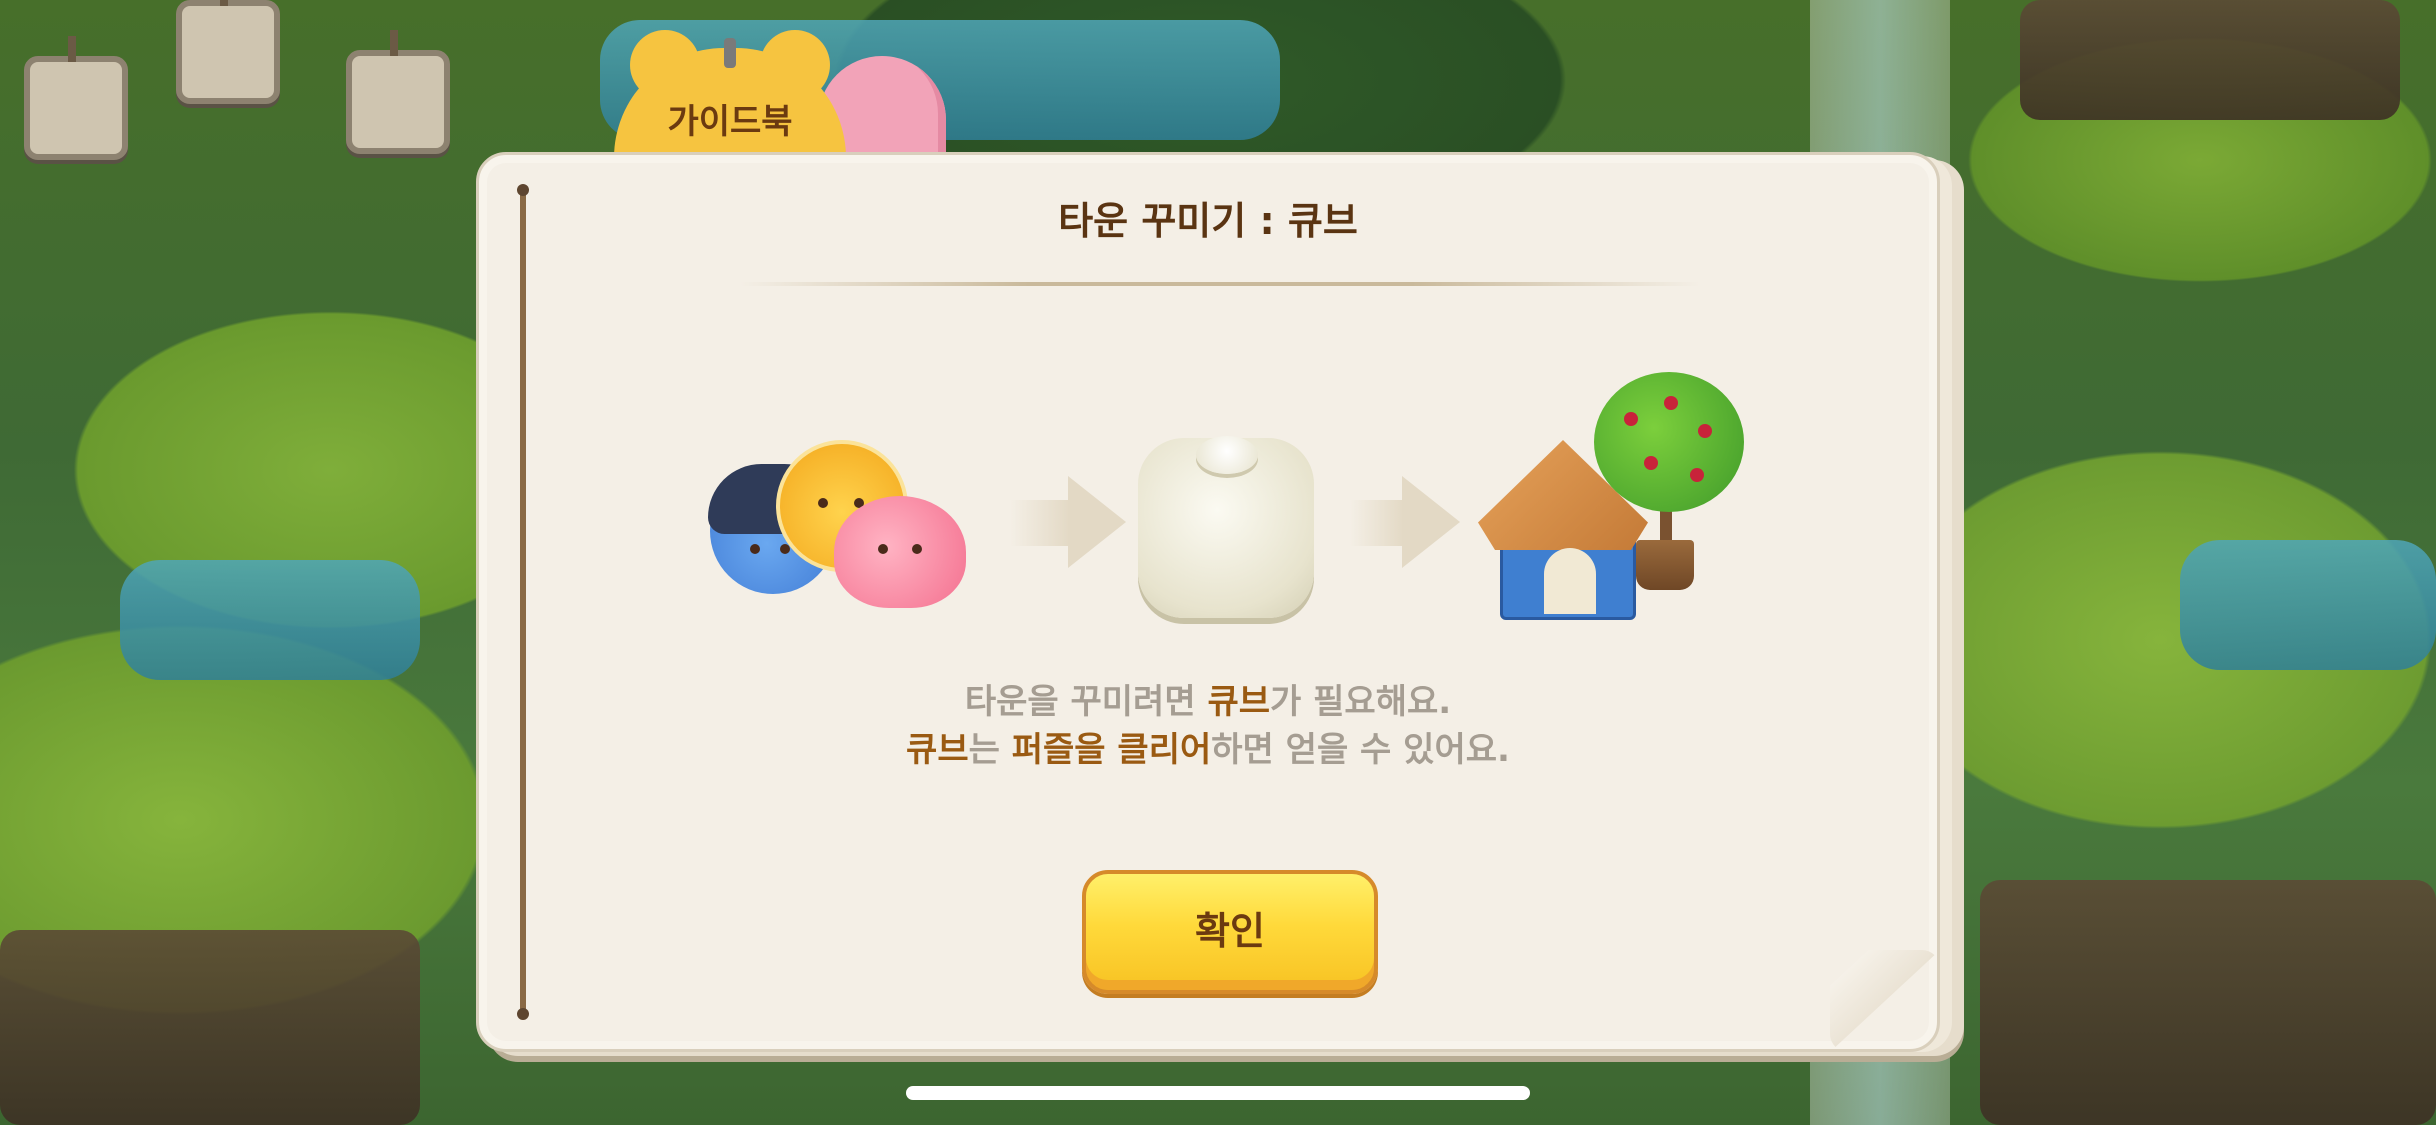  What do you see at coordinates (990, 750) in the screenshot?
I see `description-text: 는` at bounding box center [990, 750].